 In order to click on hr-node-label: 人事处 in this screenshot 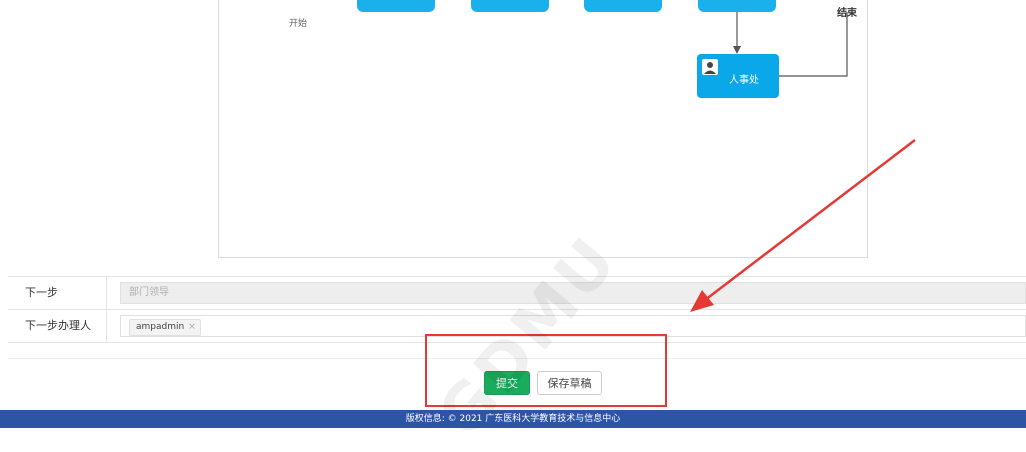, I will do `click(744, 80)`.